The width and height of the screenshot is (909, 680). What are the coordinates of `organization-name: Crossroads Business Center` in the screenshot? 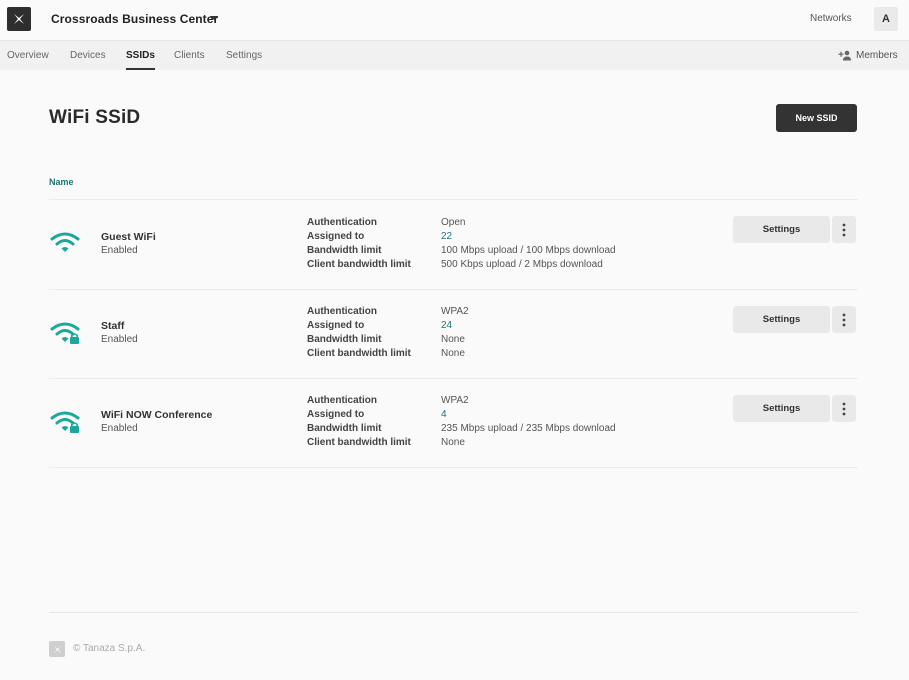 It's located at (134, 19).